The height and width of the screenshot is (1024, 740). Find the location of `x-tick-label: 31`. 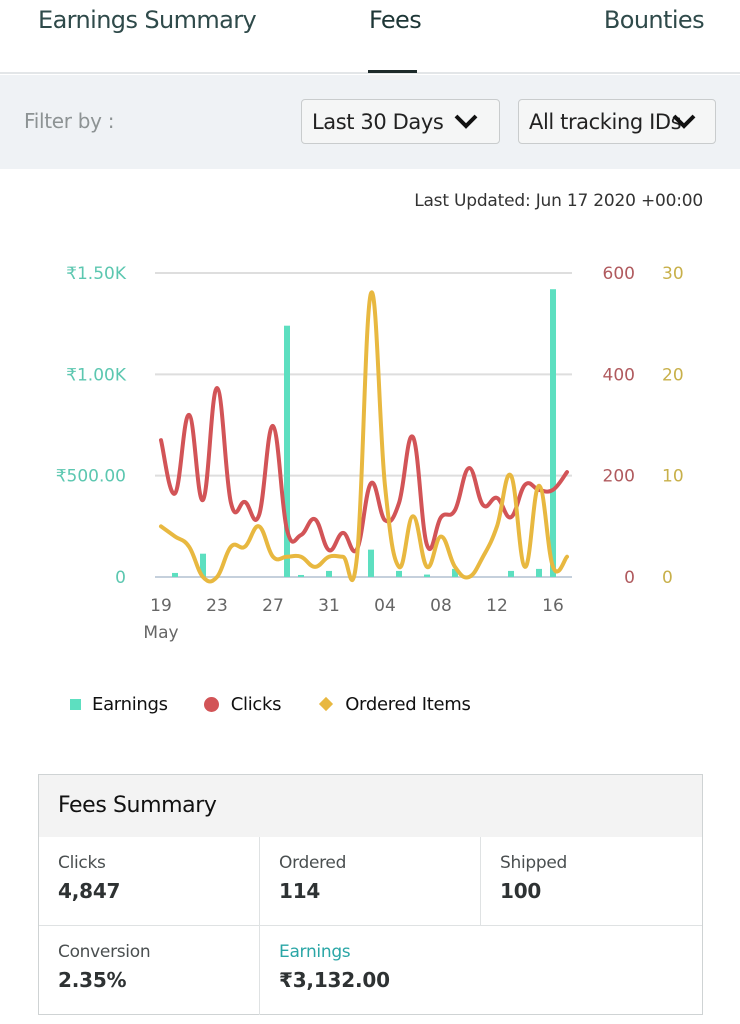

x-tick-label: 31 is located at coordinates (329, 606).